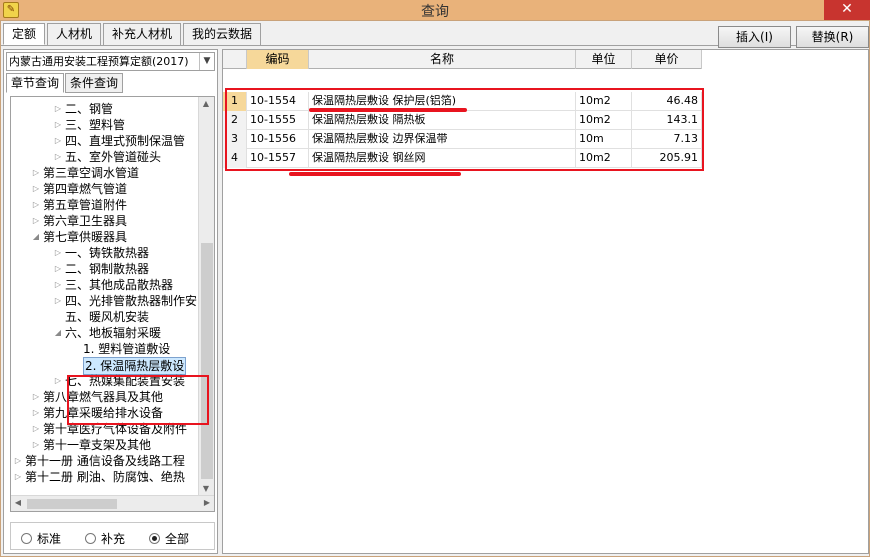 This screenshot has width=870, height=557. What do you see at coordinates (107, 317) in the screenshot?
I see `tree-item-label: 五、暖风机安装` at bounding box center [107, 317].